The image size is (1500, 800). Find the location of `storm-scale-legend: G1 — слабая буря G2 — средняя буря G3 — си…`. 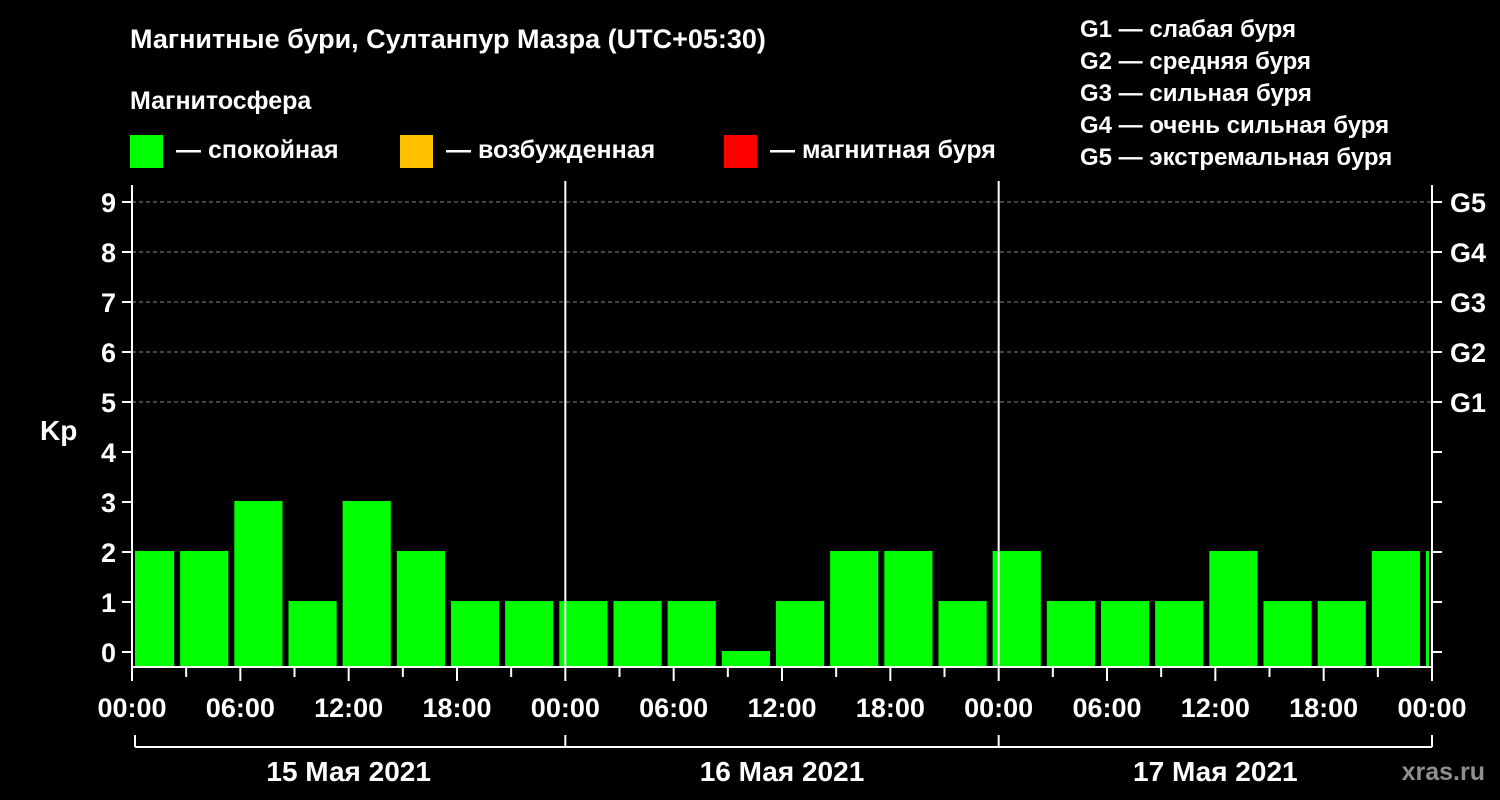

storm-scale-legend: G1 — слабая буря G2 — средняя буря G3 — си… is located at coordinates (1236, 93).